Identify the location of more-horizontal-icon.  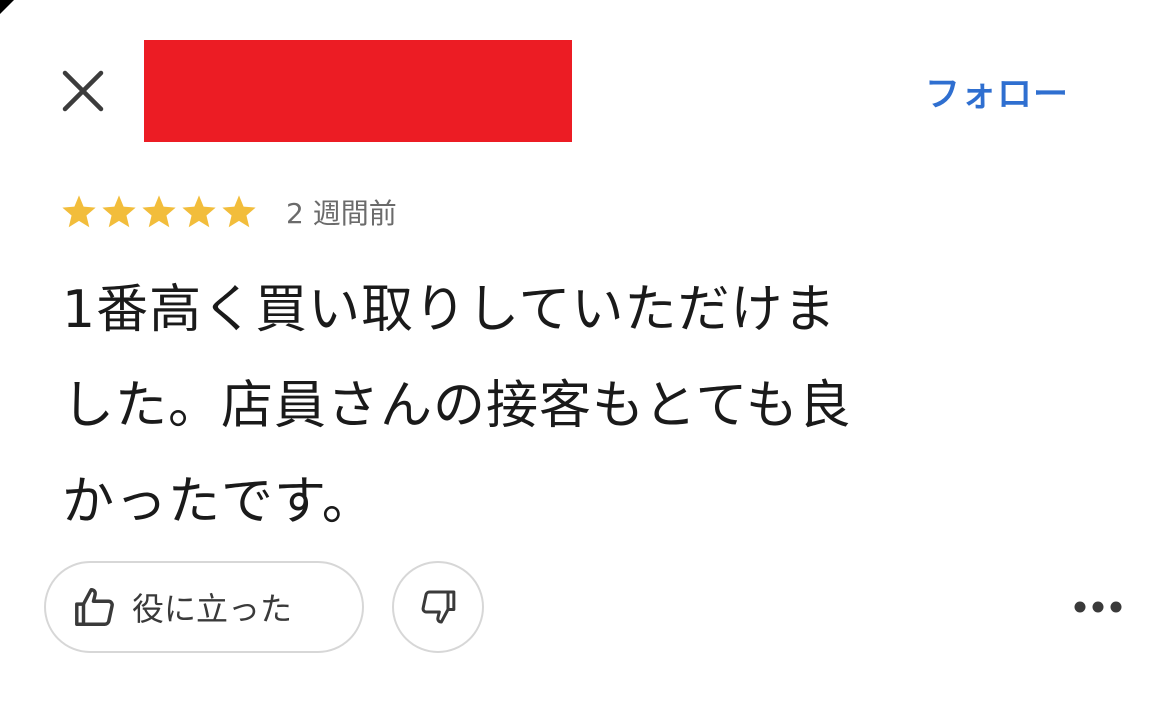
(1098, 607).